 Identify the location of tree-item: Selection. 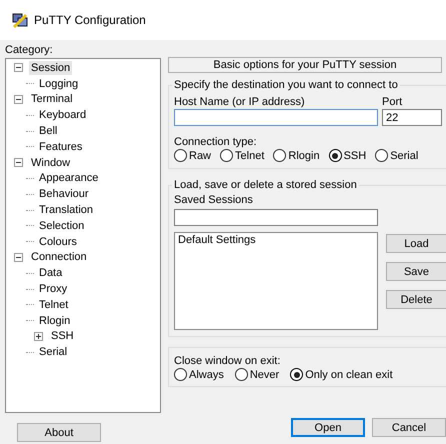
(61, 225).